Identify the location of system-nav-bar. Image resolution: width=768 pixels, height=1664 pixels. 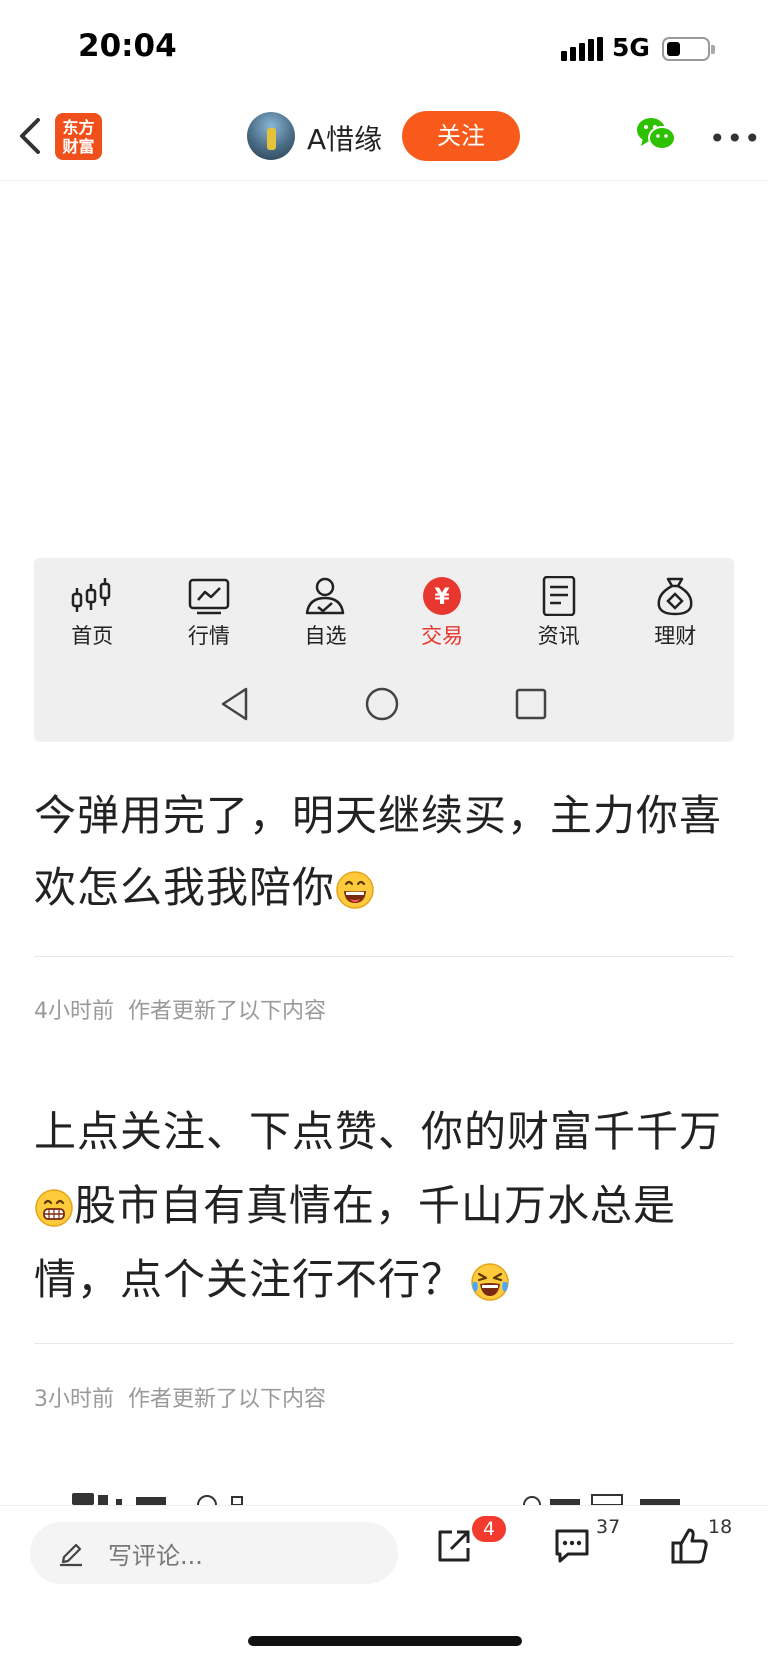
(384, 706).